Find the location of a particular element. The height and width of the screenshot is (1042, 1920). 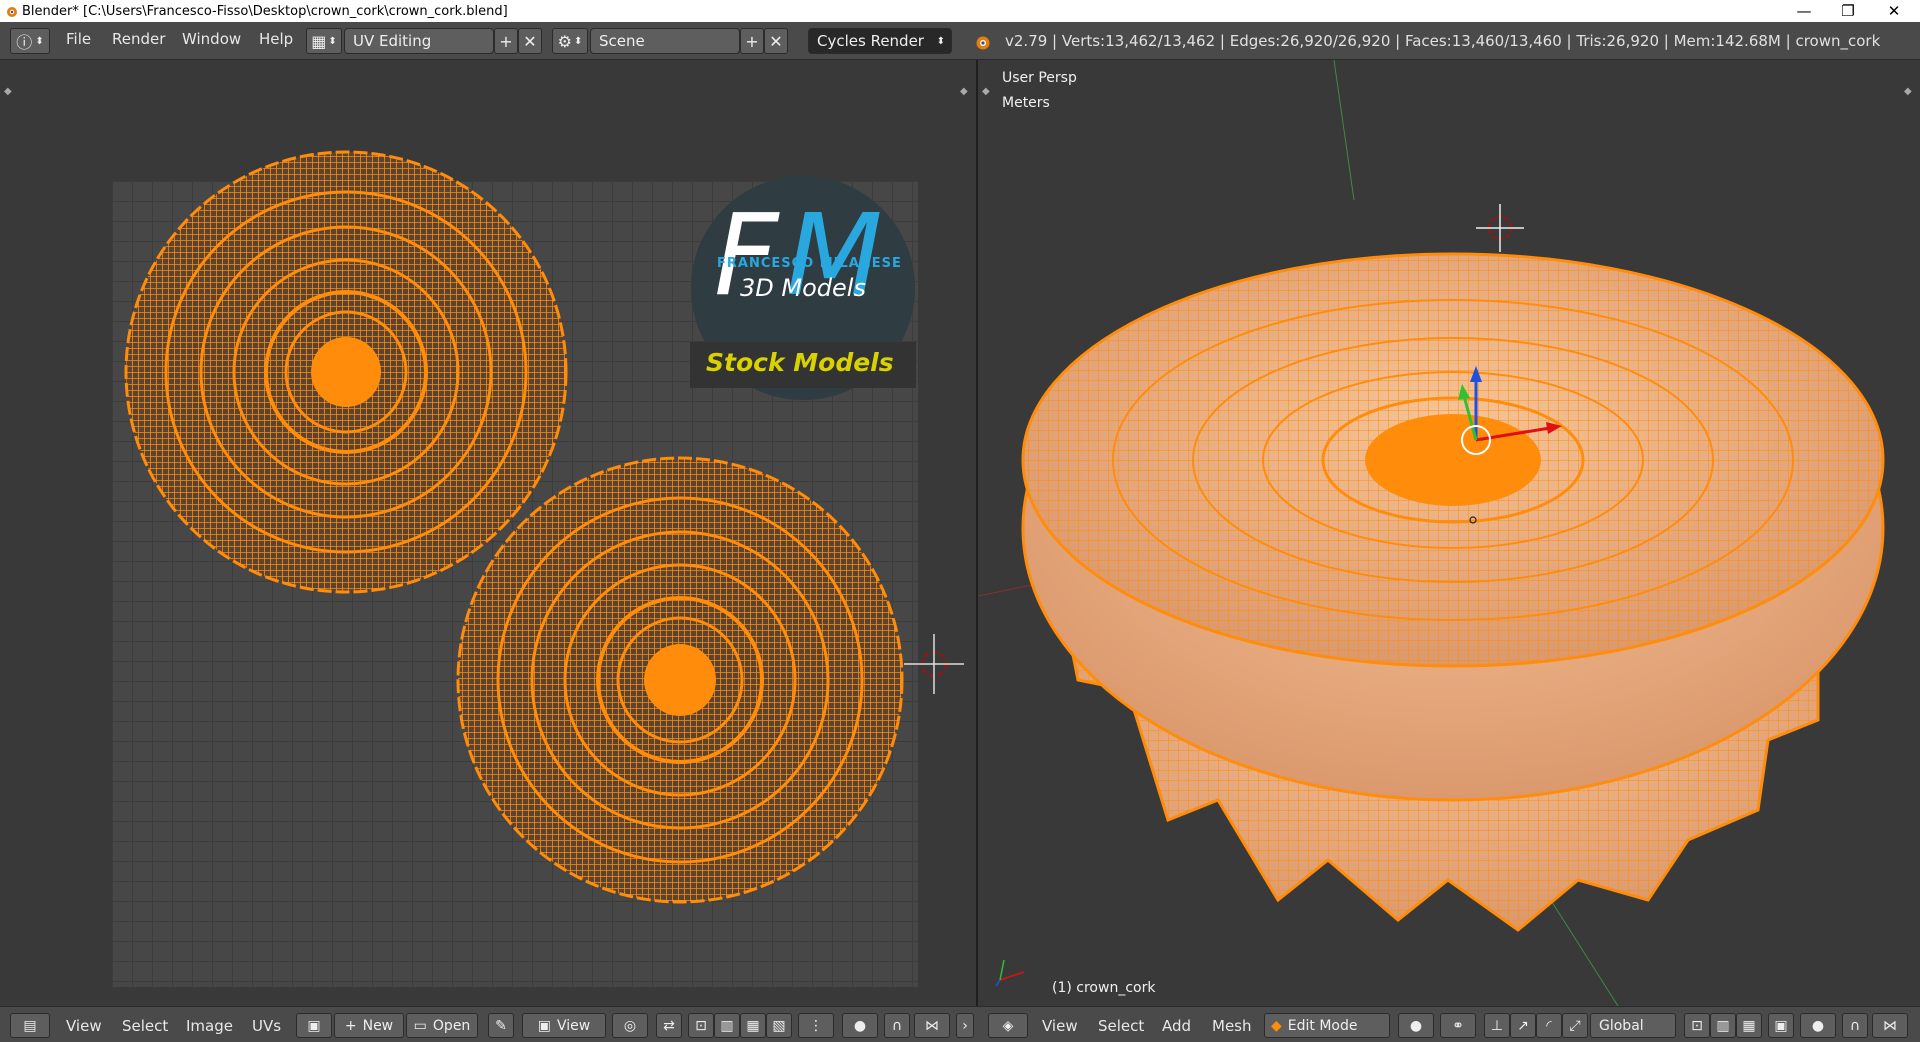

uv-menu-select: Select is located at coordinates (145, 1026).